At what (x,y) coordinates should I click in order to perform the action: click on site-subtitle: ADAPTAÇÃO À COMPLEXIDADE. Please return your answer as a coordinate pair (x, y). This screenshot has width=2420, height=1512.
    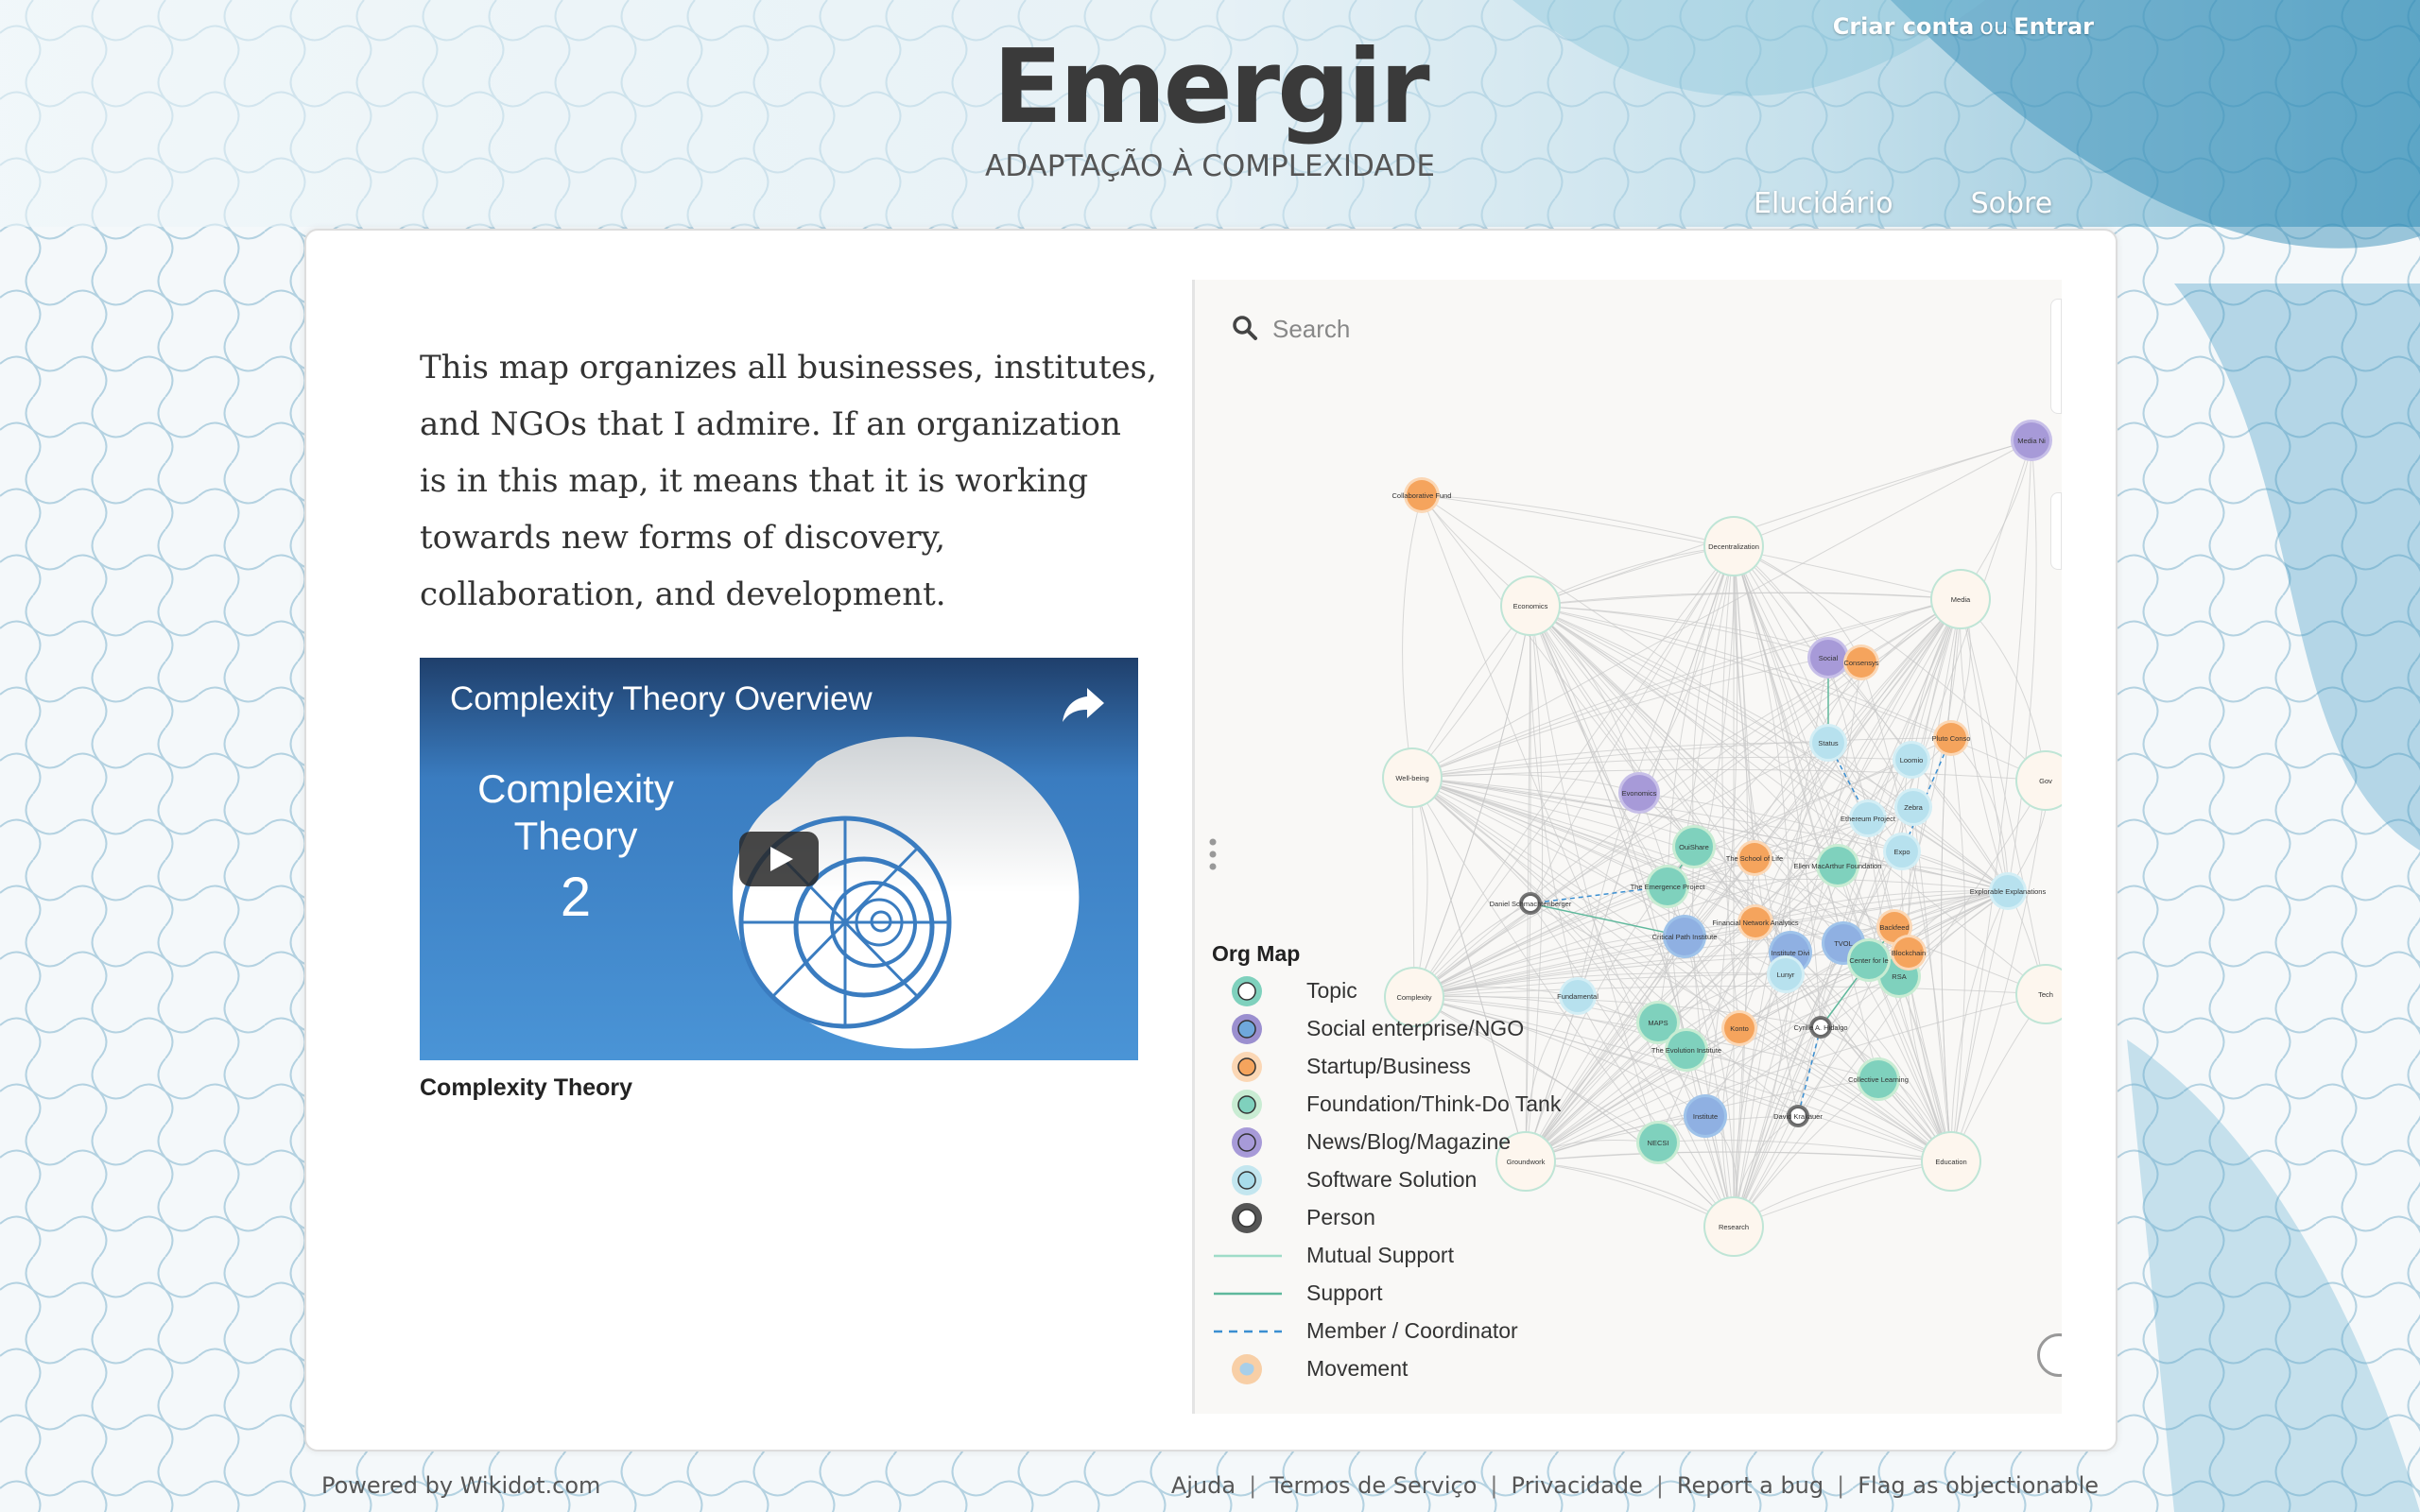
    Looking at the image, I should click on (1210, 166).